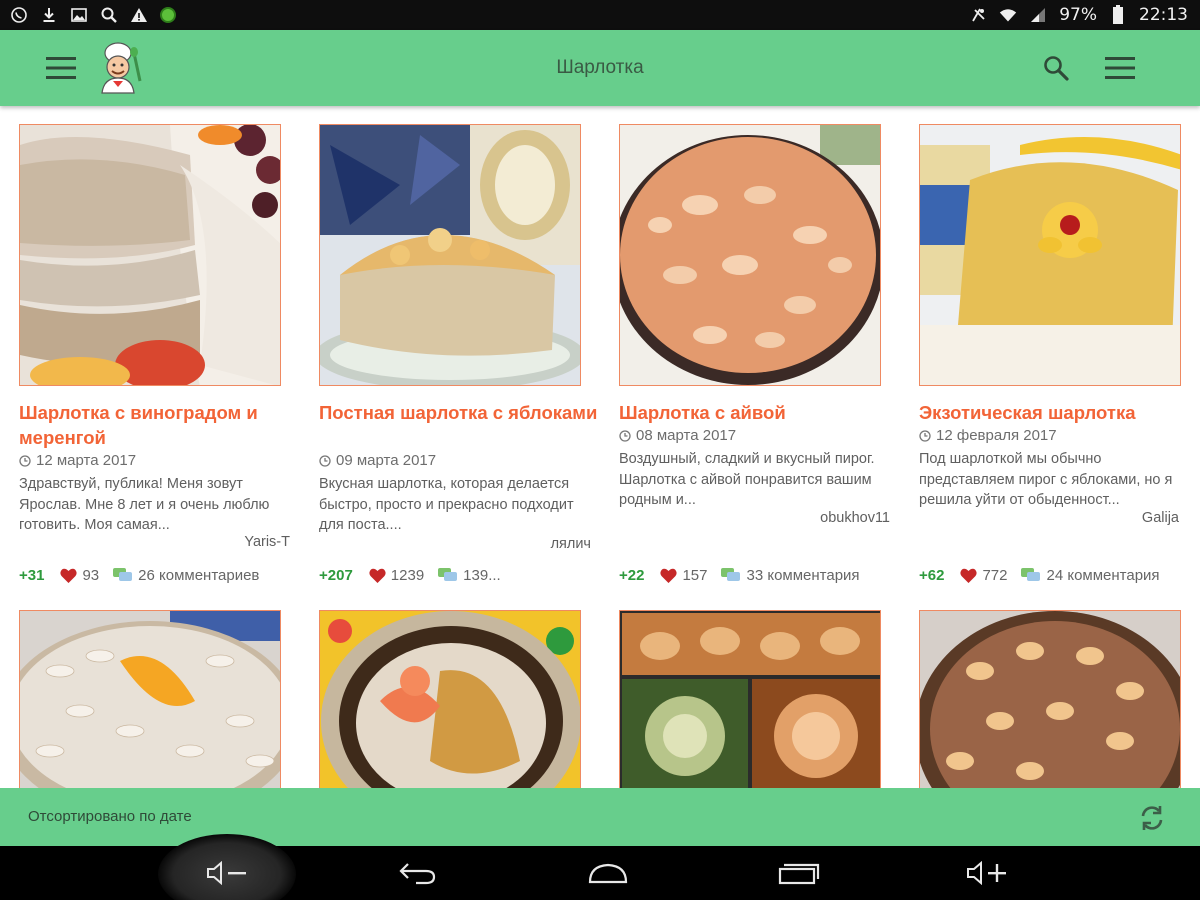  What do you see at coordinates (695, 575) in the screenshot?
I see `likes-count: 157` at bounding box center [695, 575].